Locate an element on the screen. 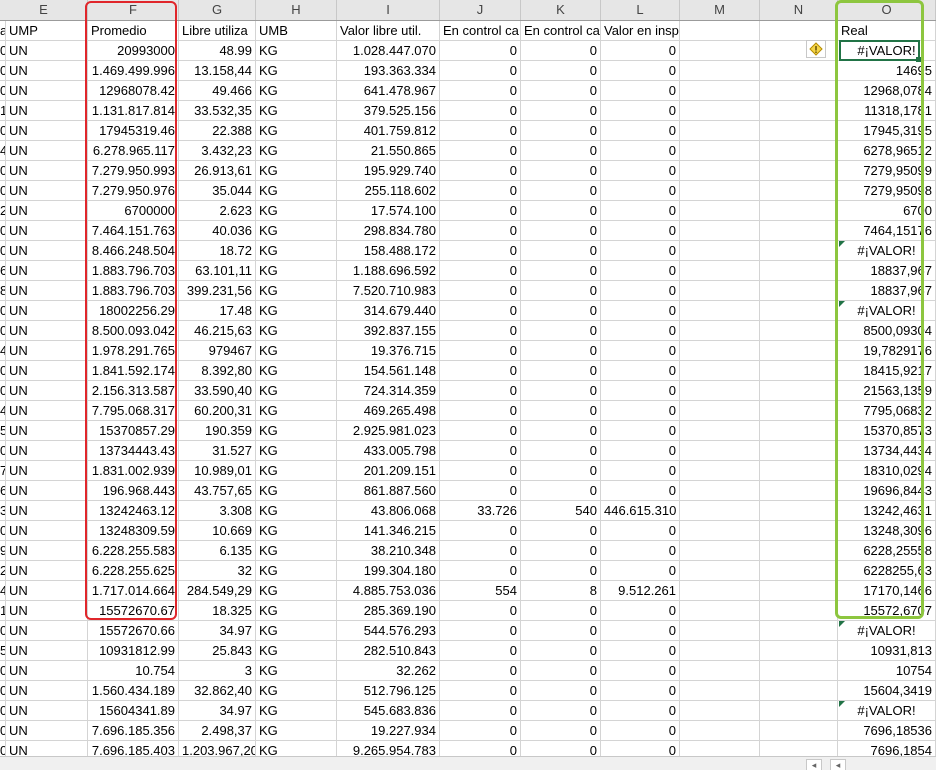  table-cell: 46.215,63 is located at coordinates (217, 331).